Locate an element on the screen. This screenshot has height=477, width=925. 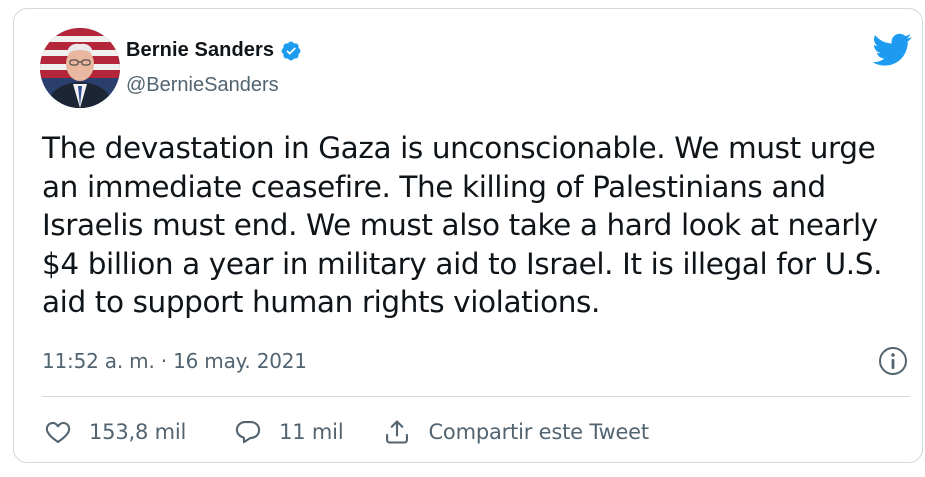
avatar is located at coordinates (80, 68).